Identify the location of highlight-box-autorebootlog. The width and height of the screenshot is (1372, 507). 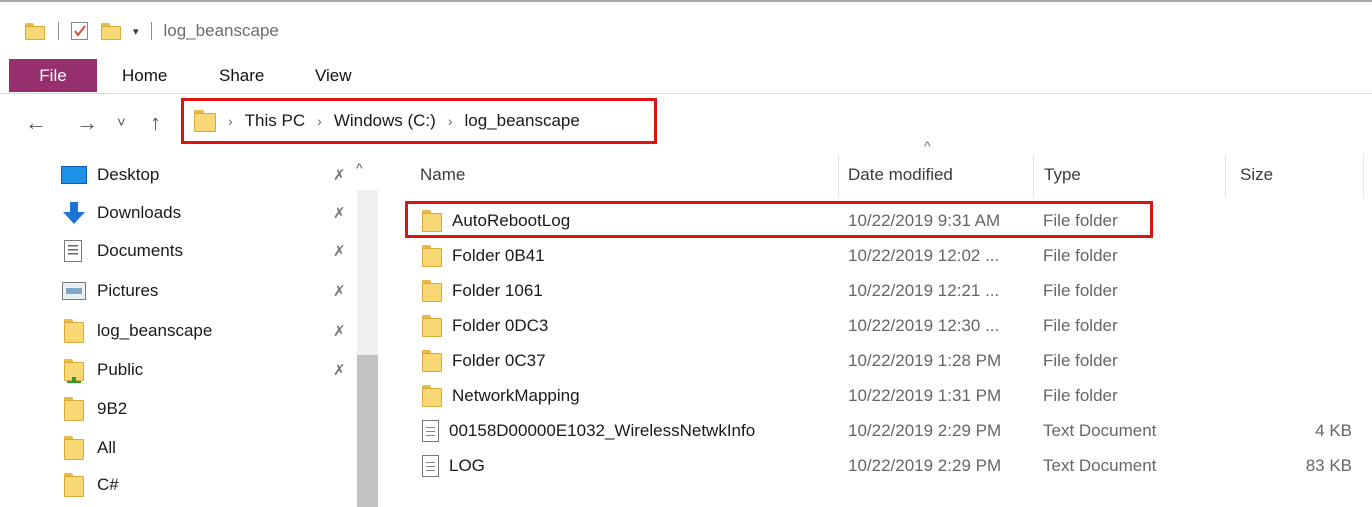
(779, 219).